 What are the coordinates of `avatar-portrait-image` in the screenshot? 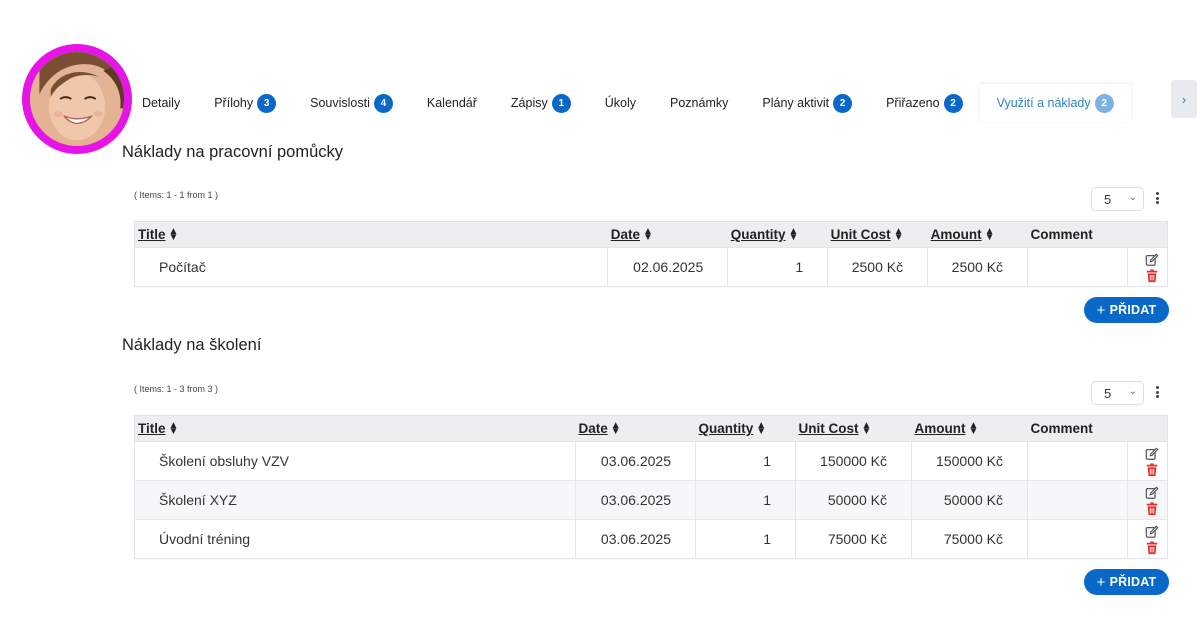 It's located at (77, 99).